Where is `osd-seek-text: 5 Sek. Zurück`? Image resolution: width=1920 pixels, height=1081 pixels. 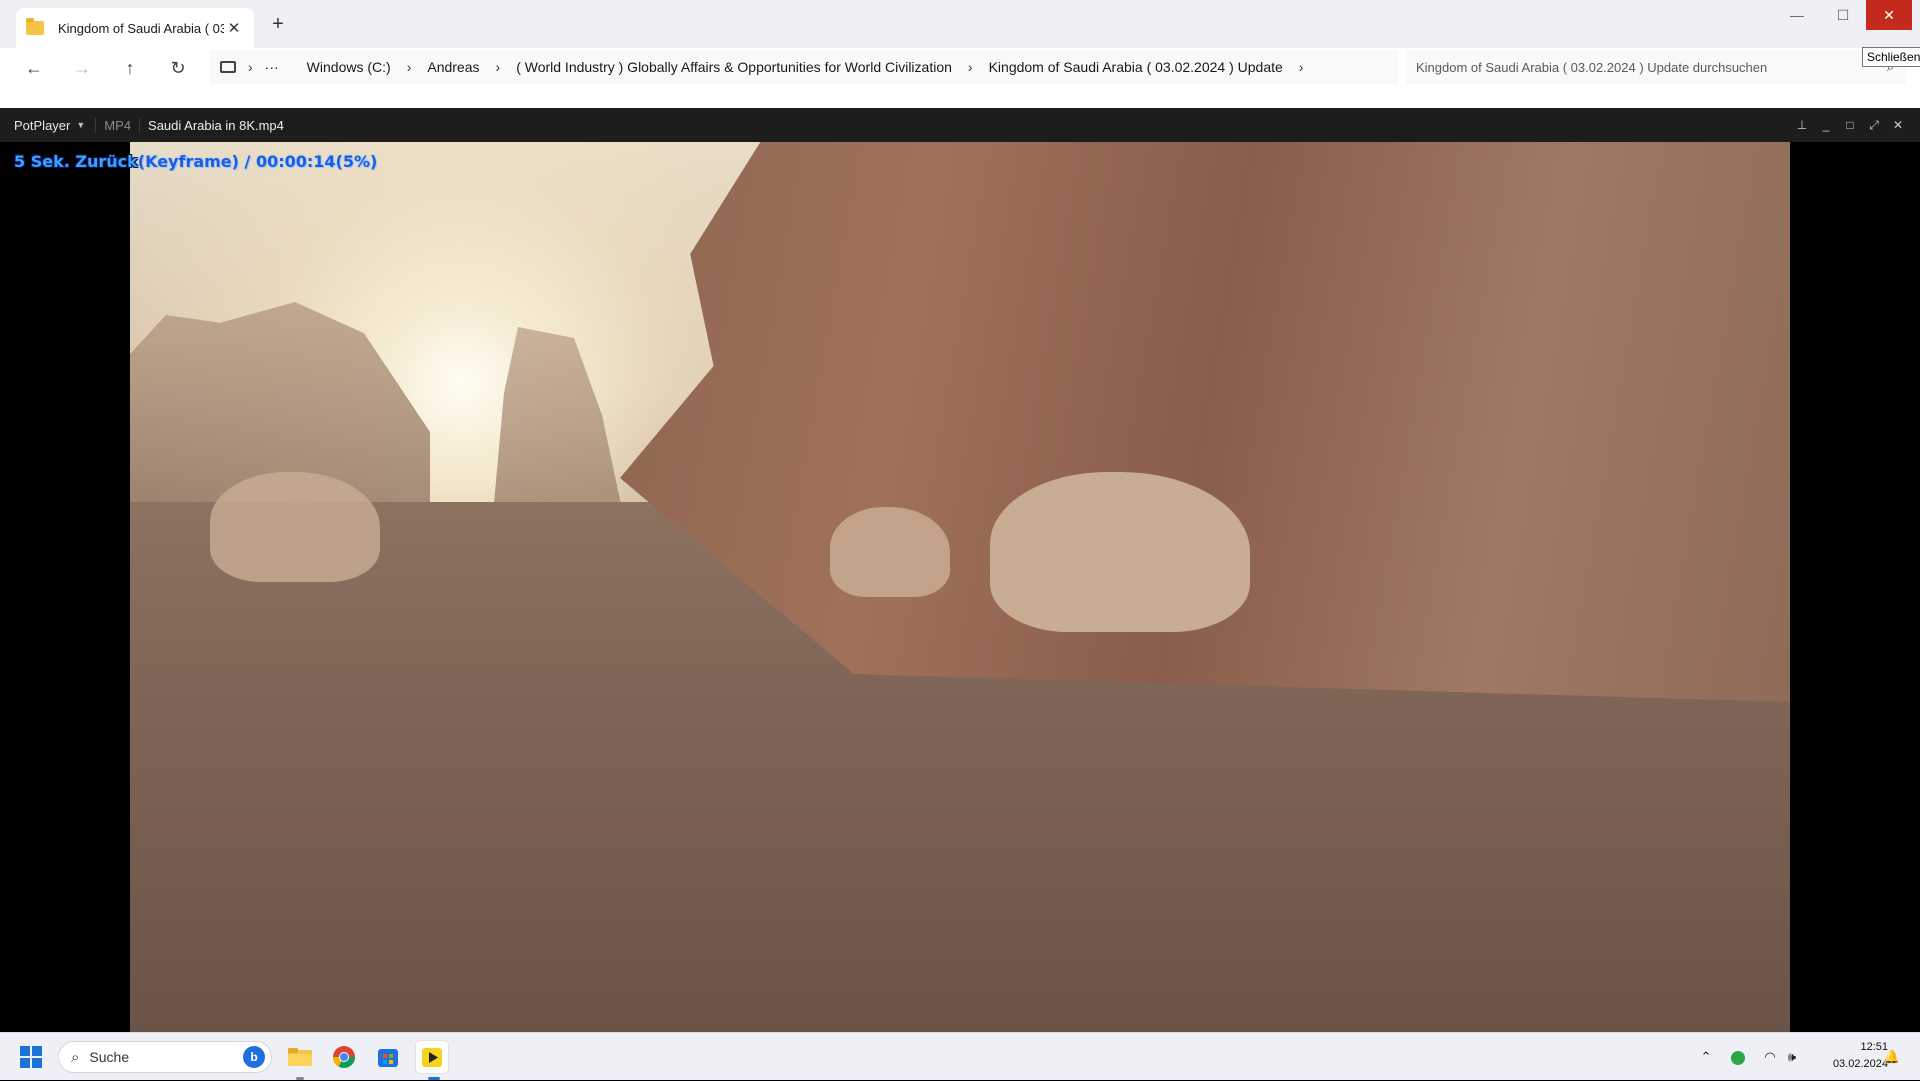 osd-seek-text: 5 Sek. Zurück is located at coordinates (76, 161).